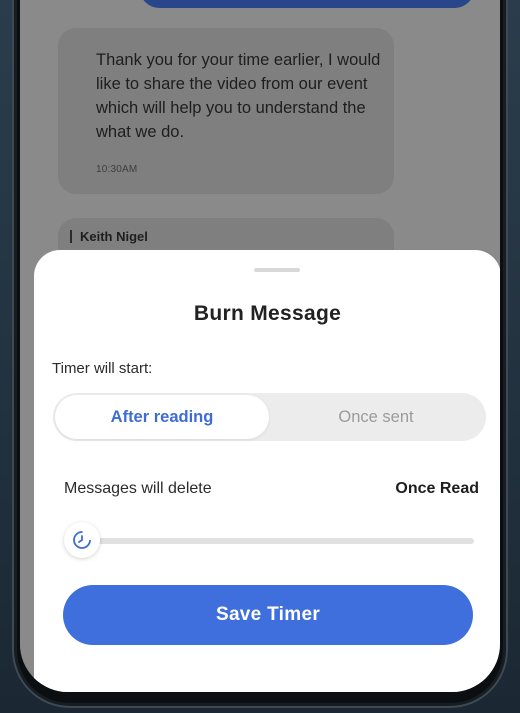 This screenshot has height=713, width=520. Describe the element at coordinates (277, 270) in the screenshot. I see `sheet-drag-handle` at that location.